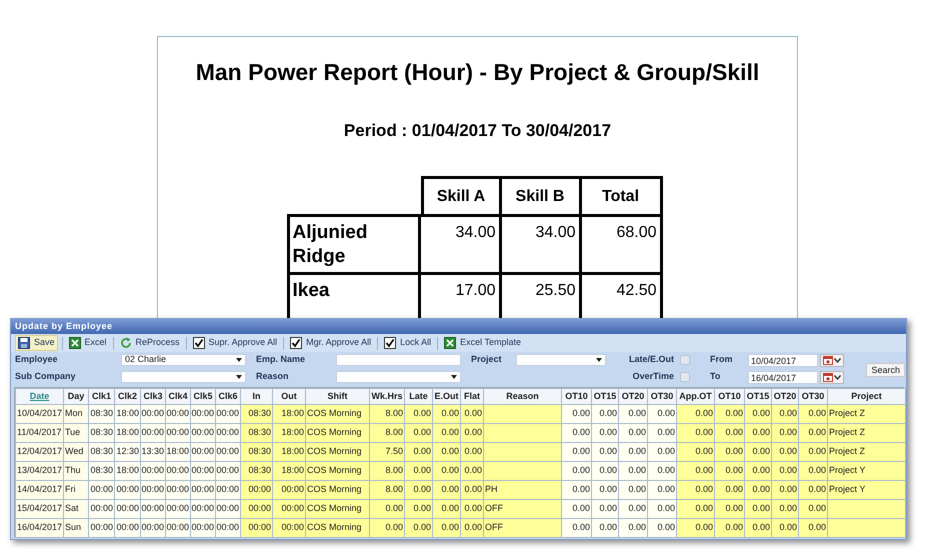  What do you see at coordinates (76, 509) in the screenshot?
I see `table-cell: Sat` at bounding box center [76, 509].